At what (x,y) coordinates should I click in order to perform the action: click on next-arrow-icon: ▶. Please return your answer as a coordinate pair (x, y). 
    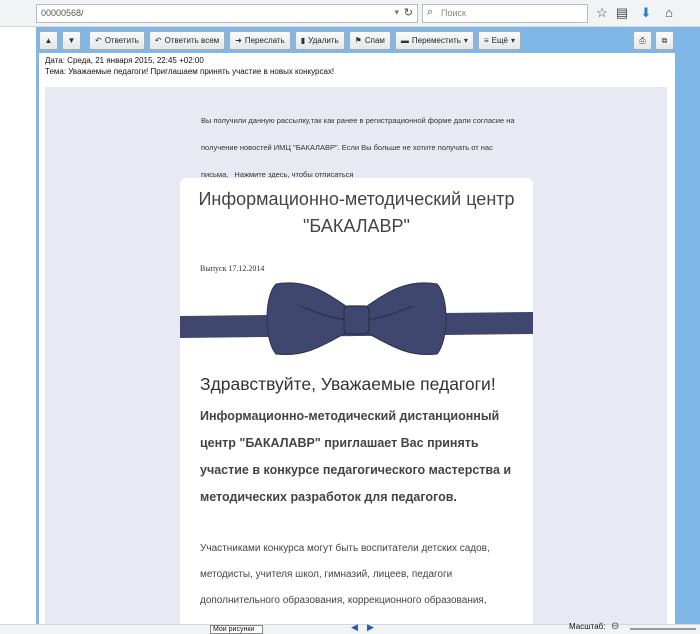
    Looking at the image, I should click on (370, 627).